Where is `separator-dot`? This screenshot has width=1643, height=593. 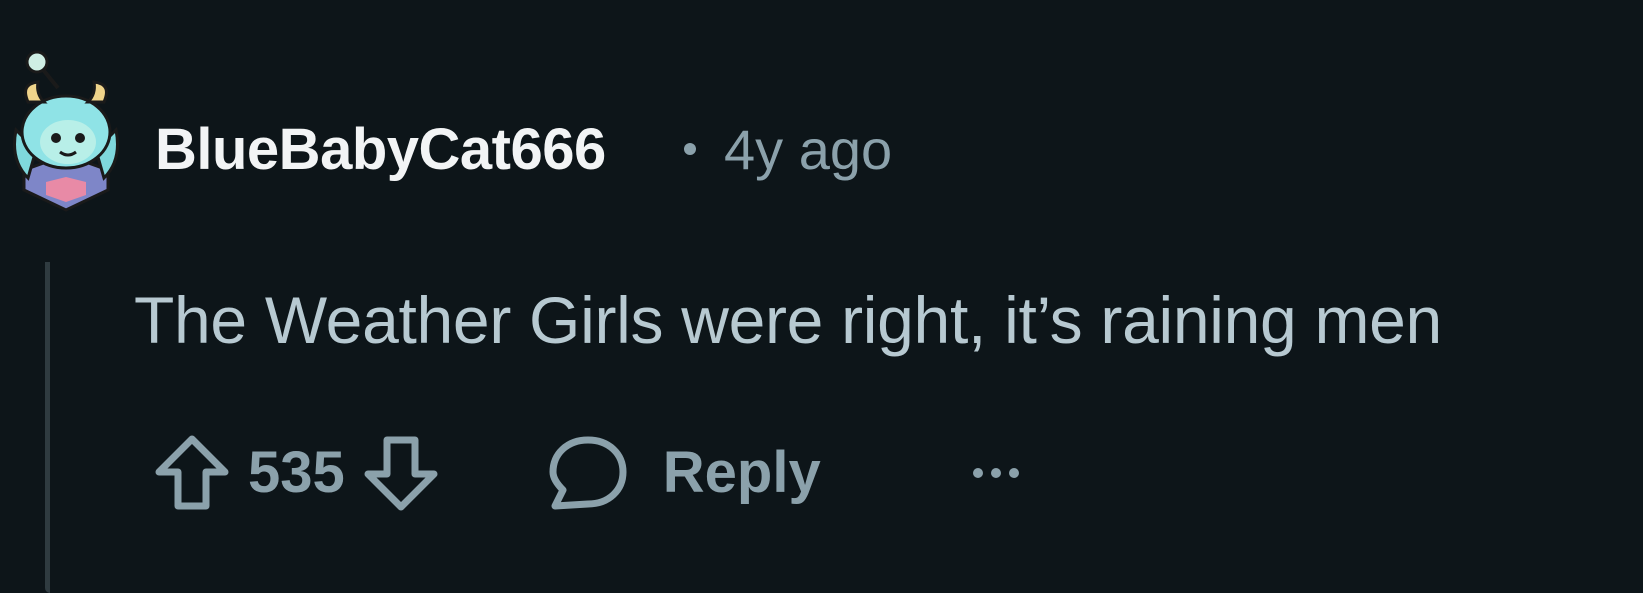 separator-dot is located at coordinates (690, 149).